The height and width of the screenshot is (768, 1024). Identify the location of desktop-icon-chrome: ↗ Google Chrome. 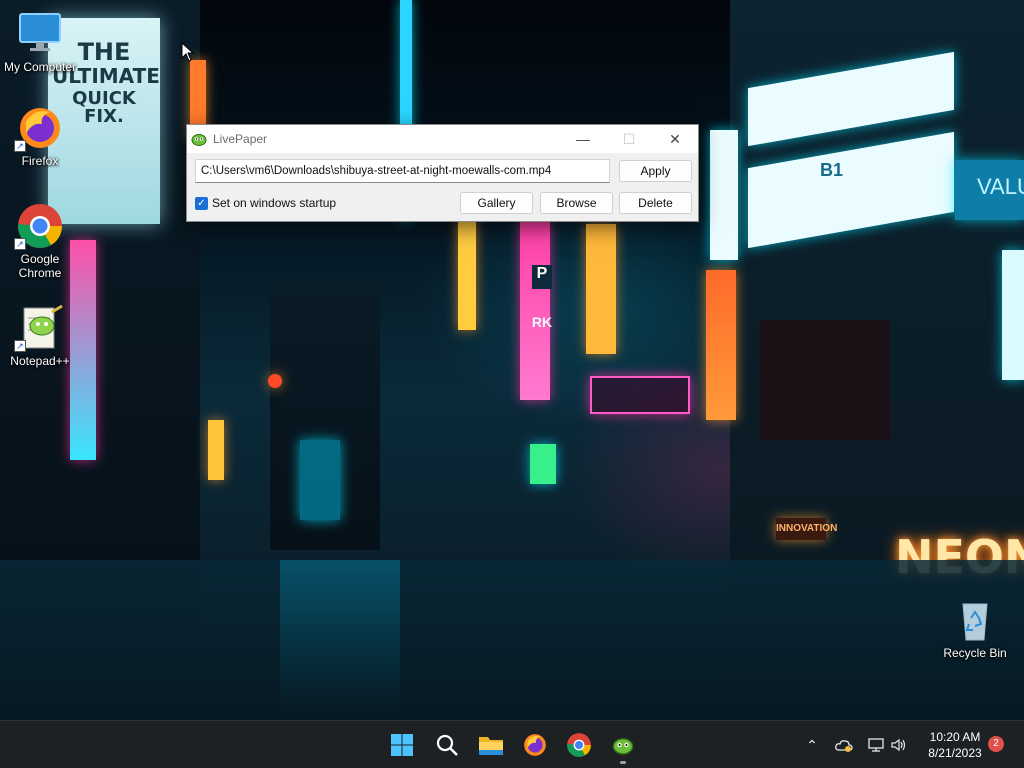
(40, 241).